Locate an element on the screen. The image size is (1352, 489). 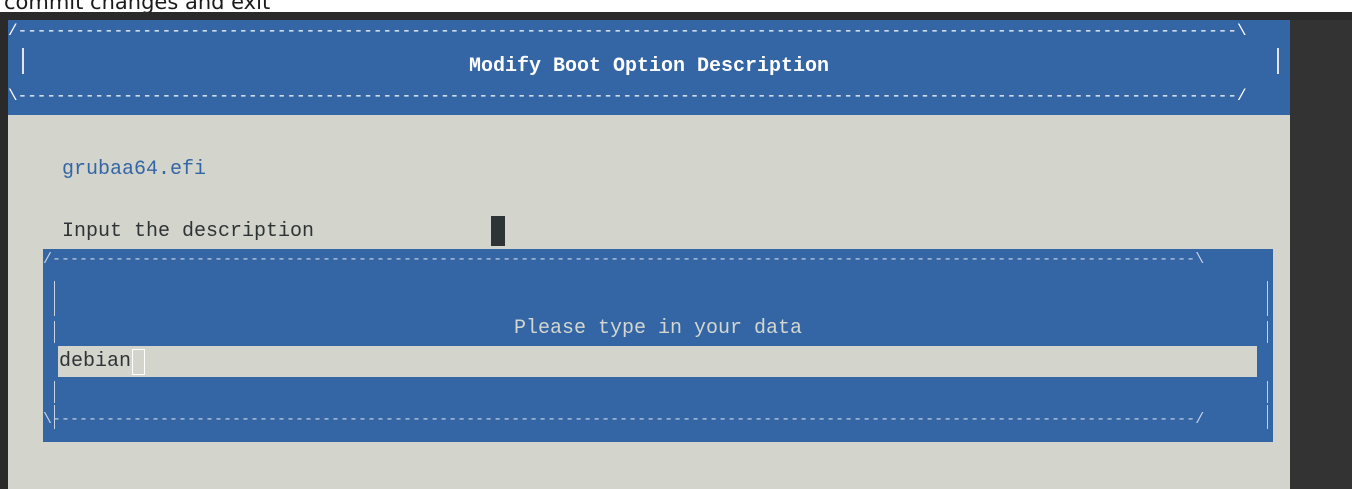
description-prompt-label: Input the description is located at coordinates (188, 231).